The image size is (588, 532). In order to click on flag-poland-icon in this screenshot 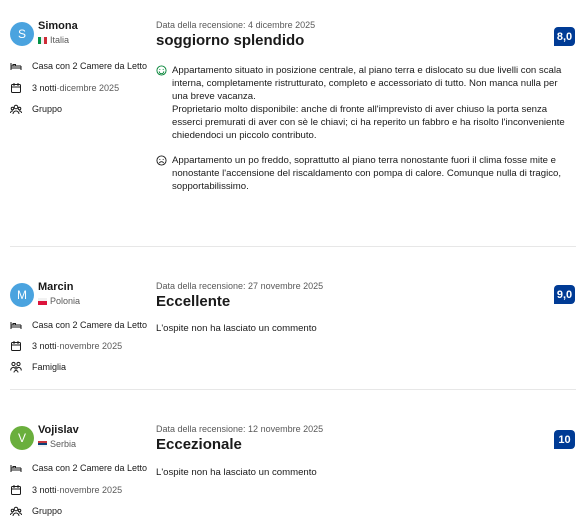, I will do `click(42, 301)`.